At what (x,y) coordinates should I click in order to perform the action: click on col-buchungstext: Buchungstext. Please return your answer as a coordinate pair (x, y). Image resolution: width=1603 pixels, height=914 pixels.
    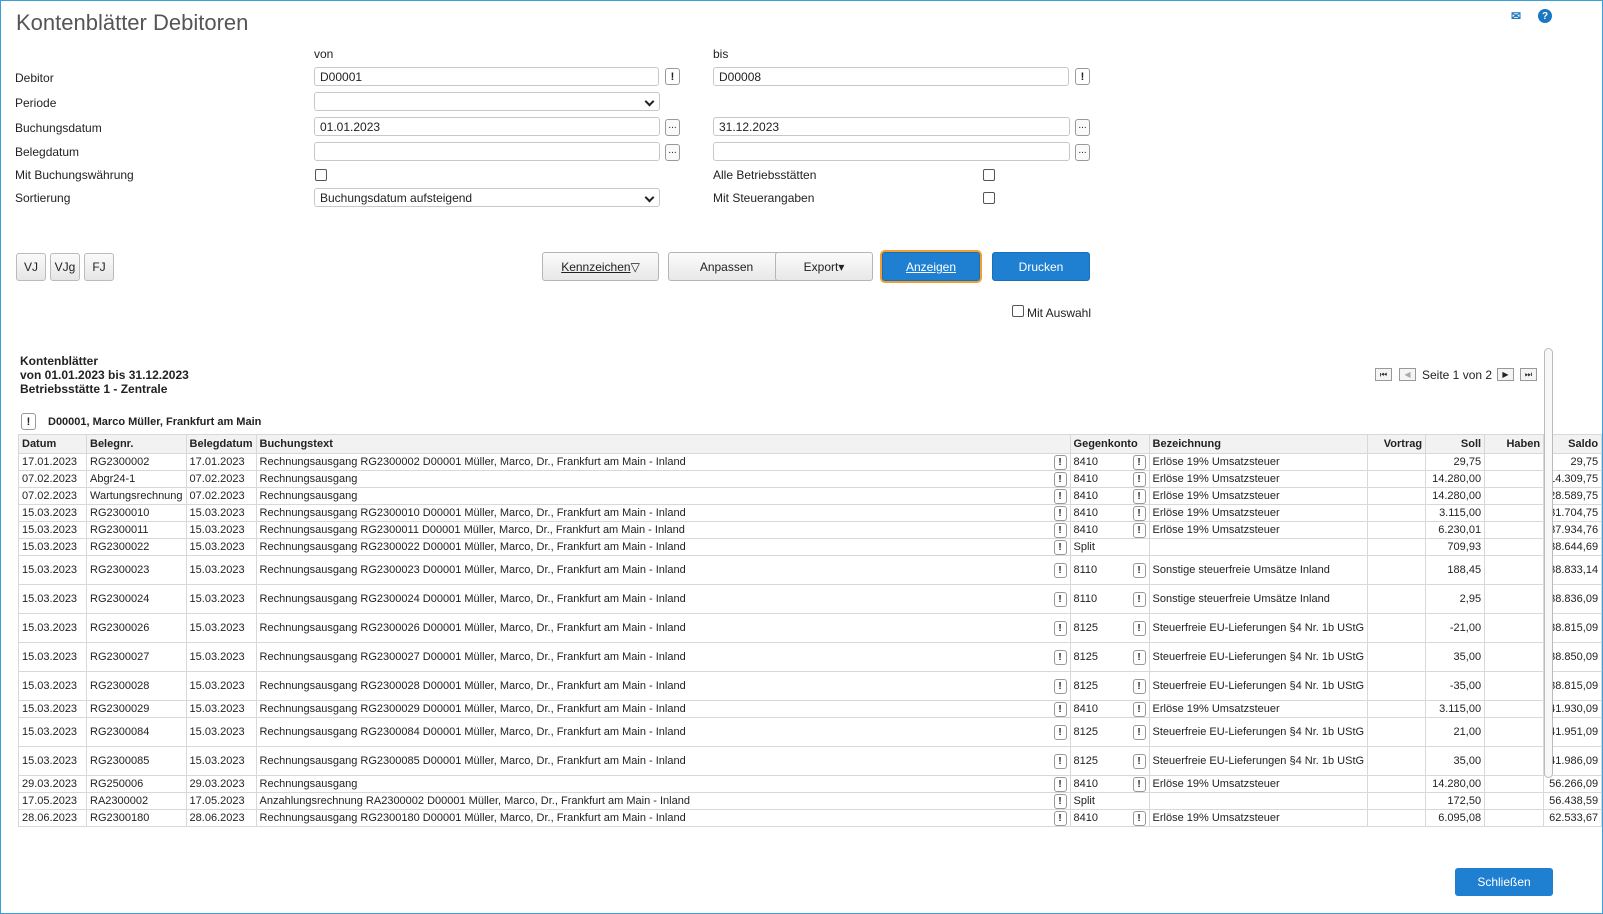
    Looking at the image, I should click on (663, 444).